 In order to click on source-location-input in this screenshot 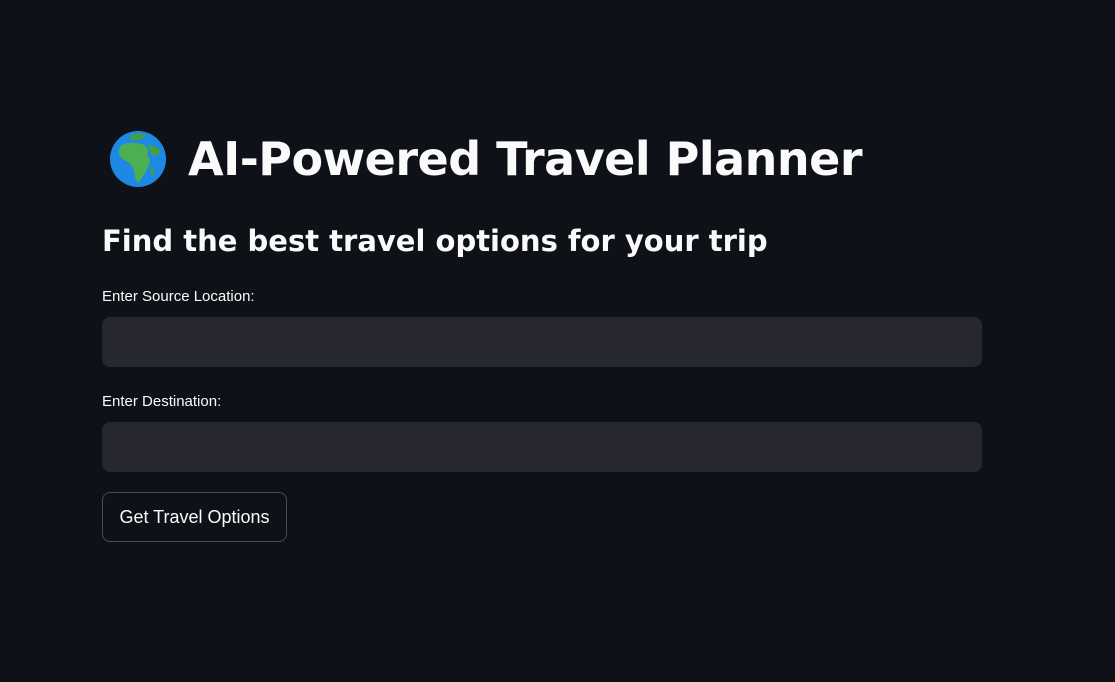, I will do `click(542, 342)`.